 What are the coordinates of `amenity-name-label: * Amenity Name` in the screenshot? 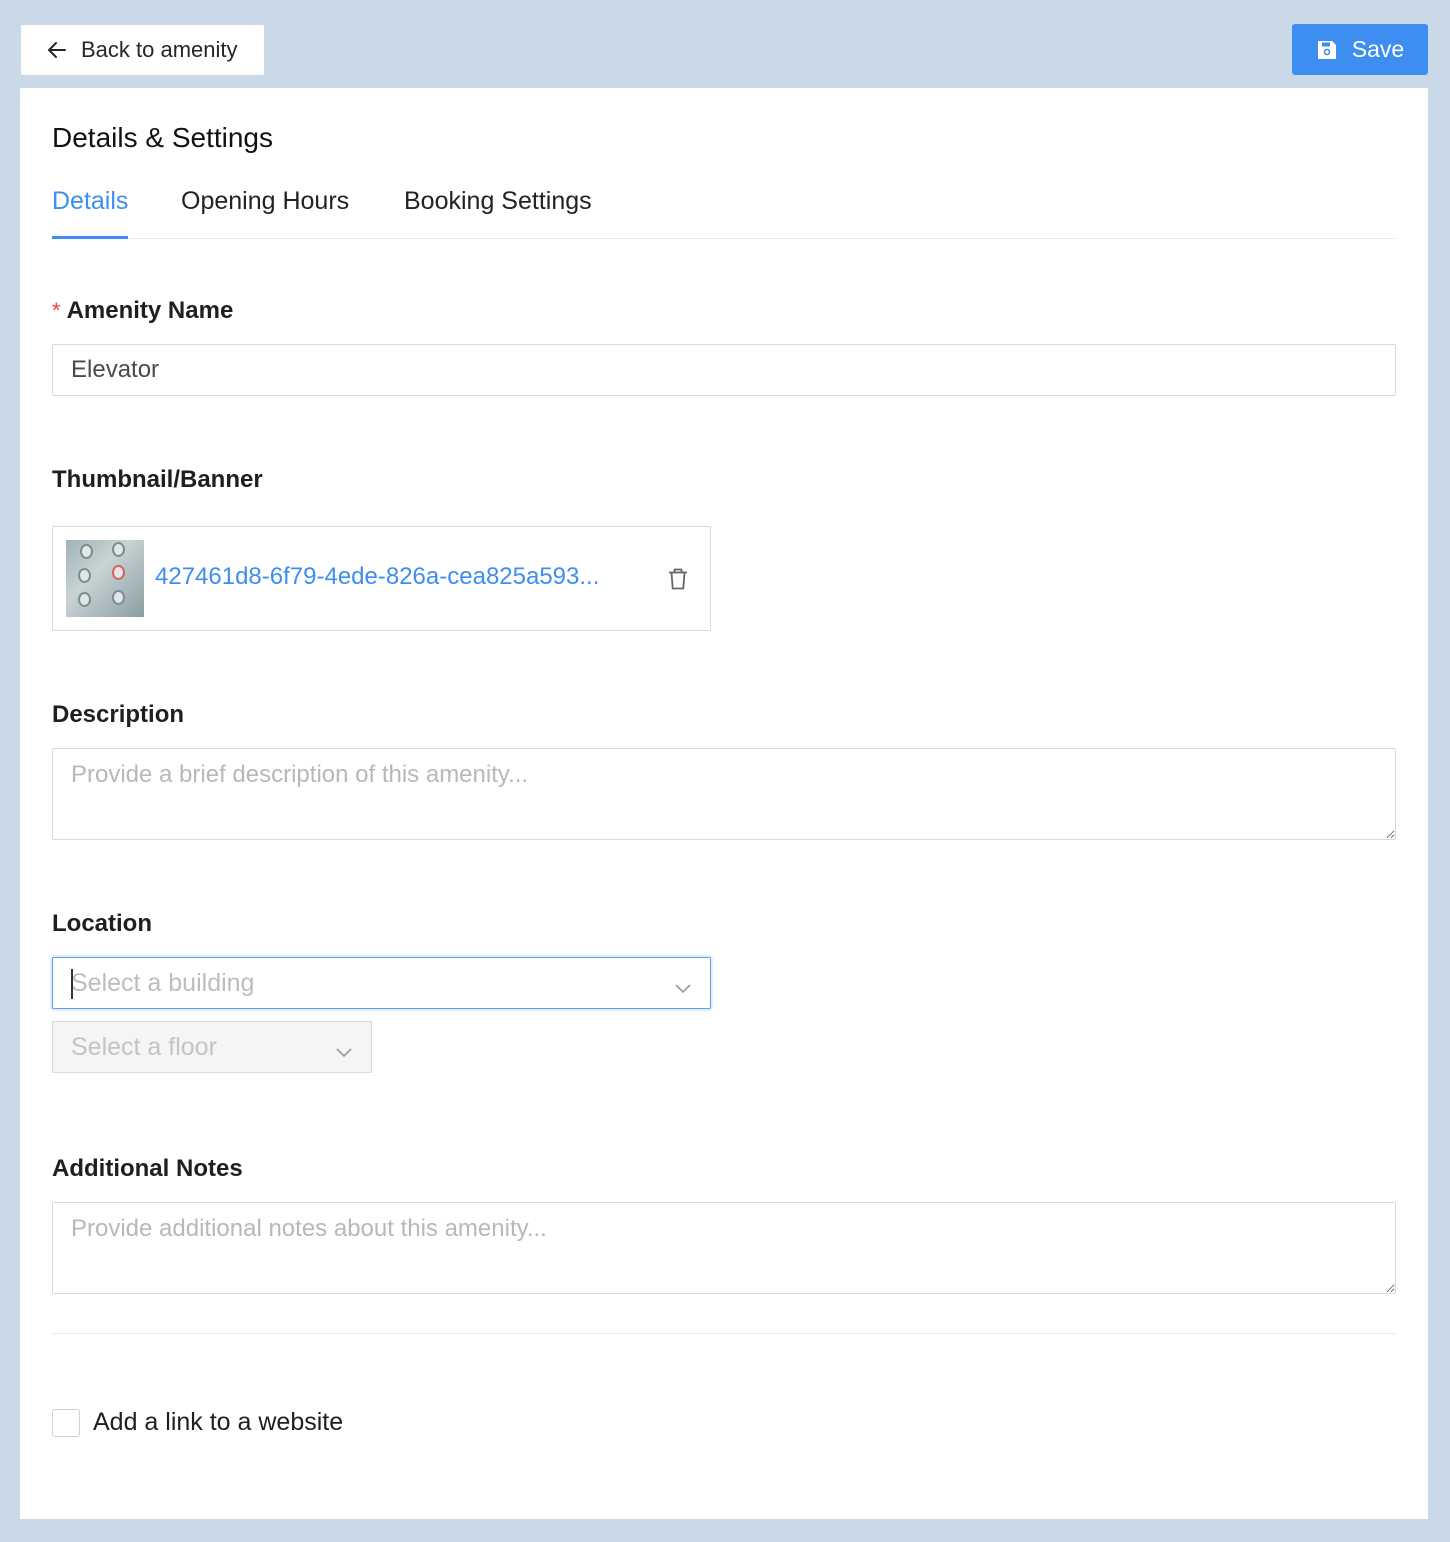 It's located at (142, 311).